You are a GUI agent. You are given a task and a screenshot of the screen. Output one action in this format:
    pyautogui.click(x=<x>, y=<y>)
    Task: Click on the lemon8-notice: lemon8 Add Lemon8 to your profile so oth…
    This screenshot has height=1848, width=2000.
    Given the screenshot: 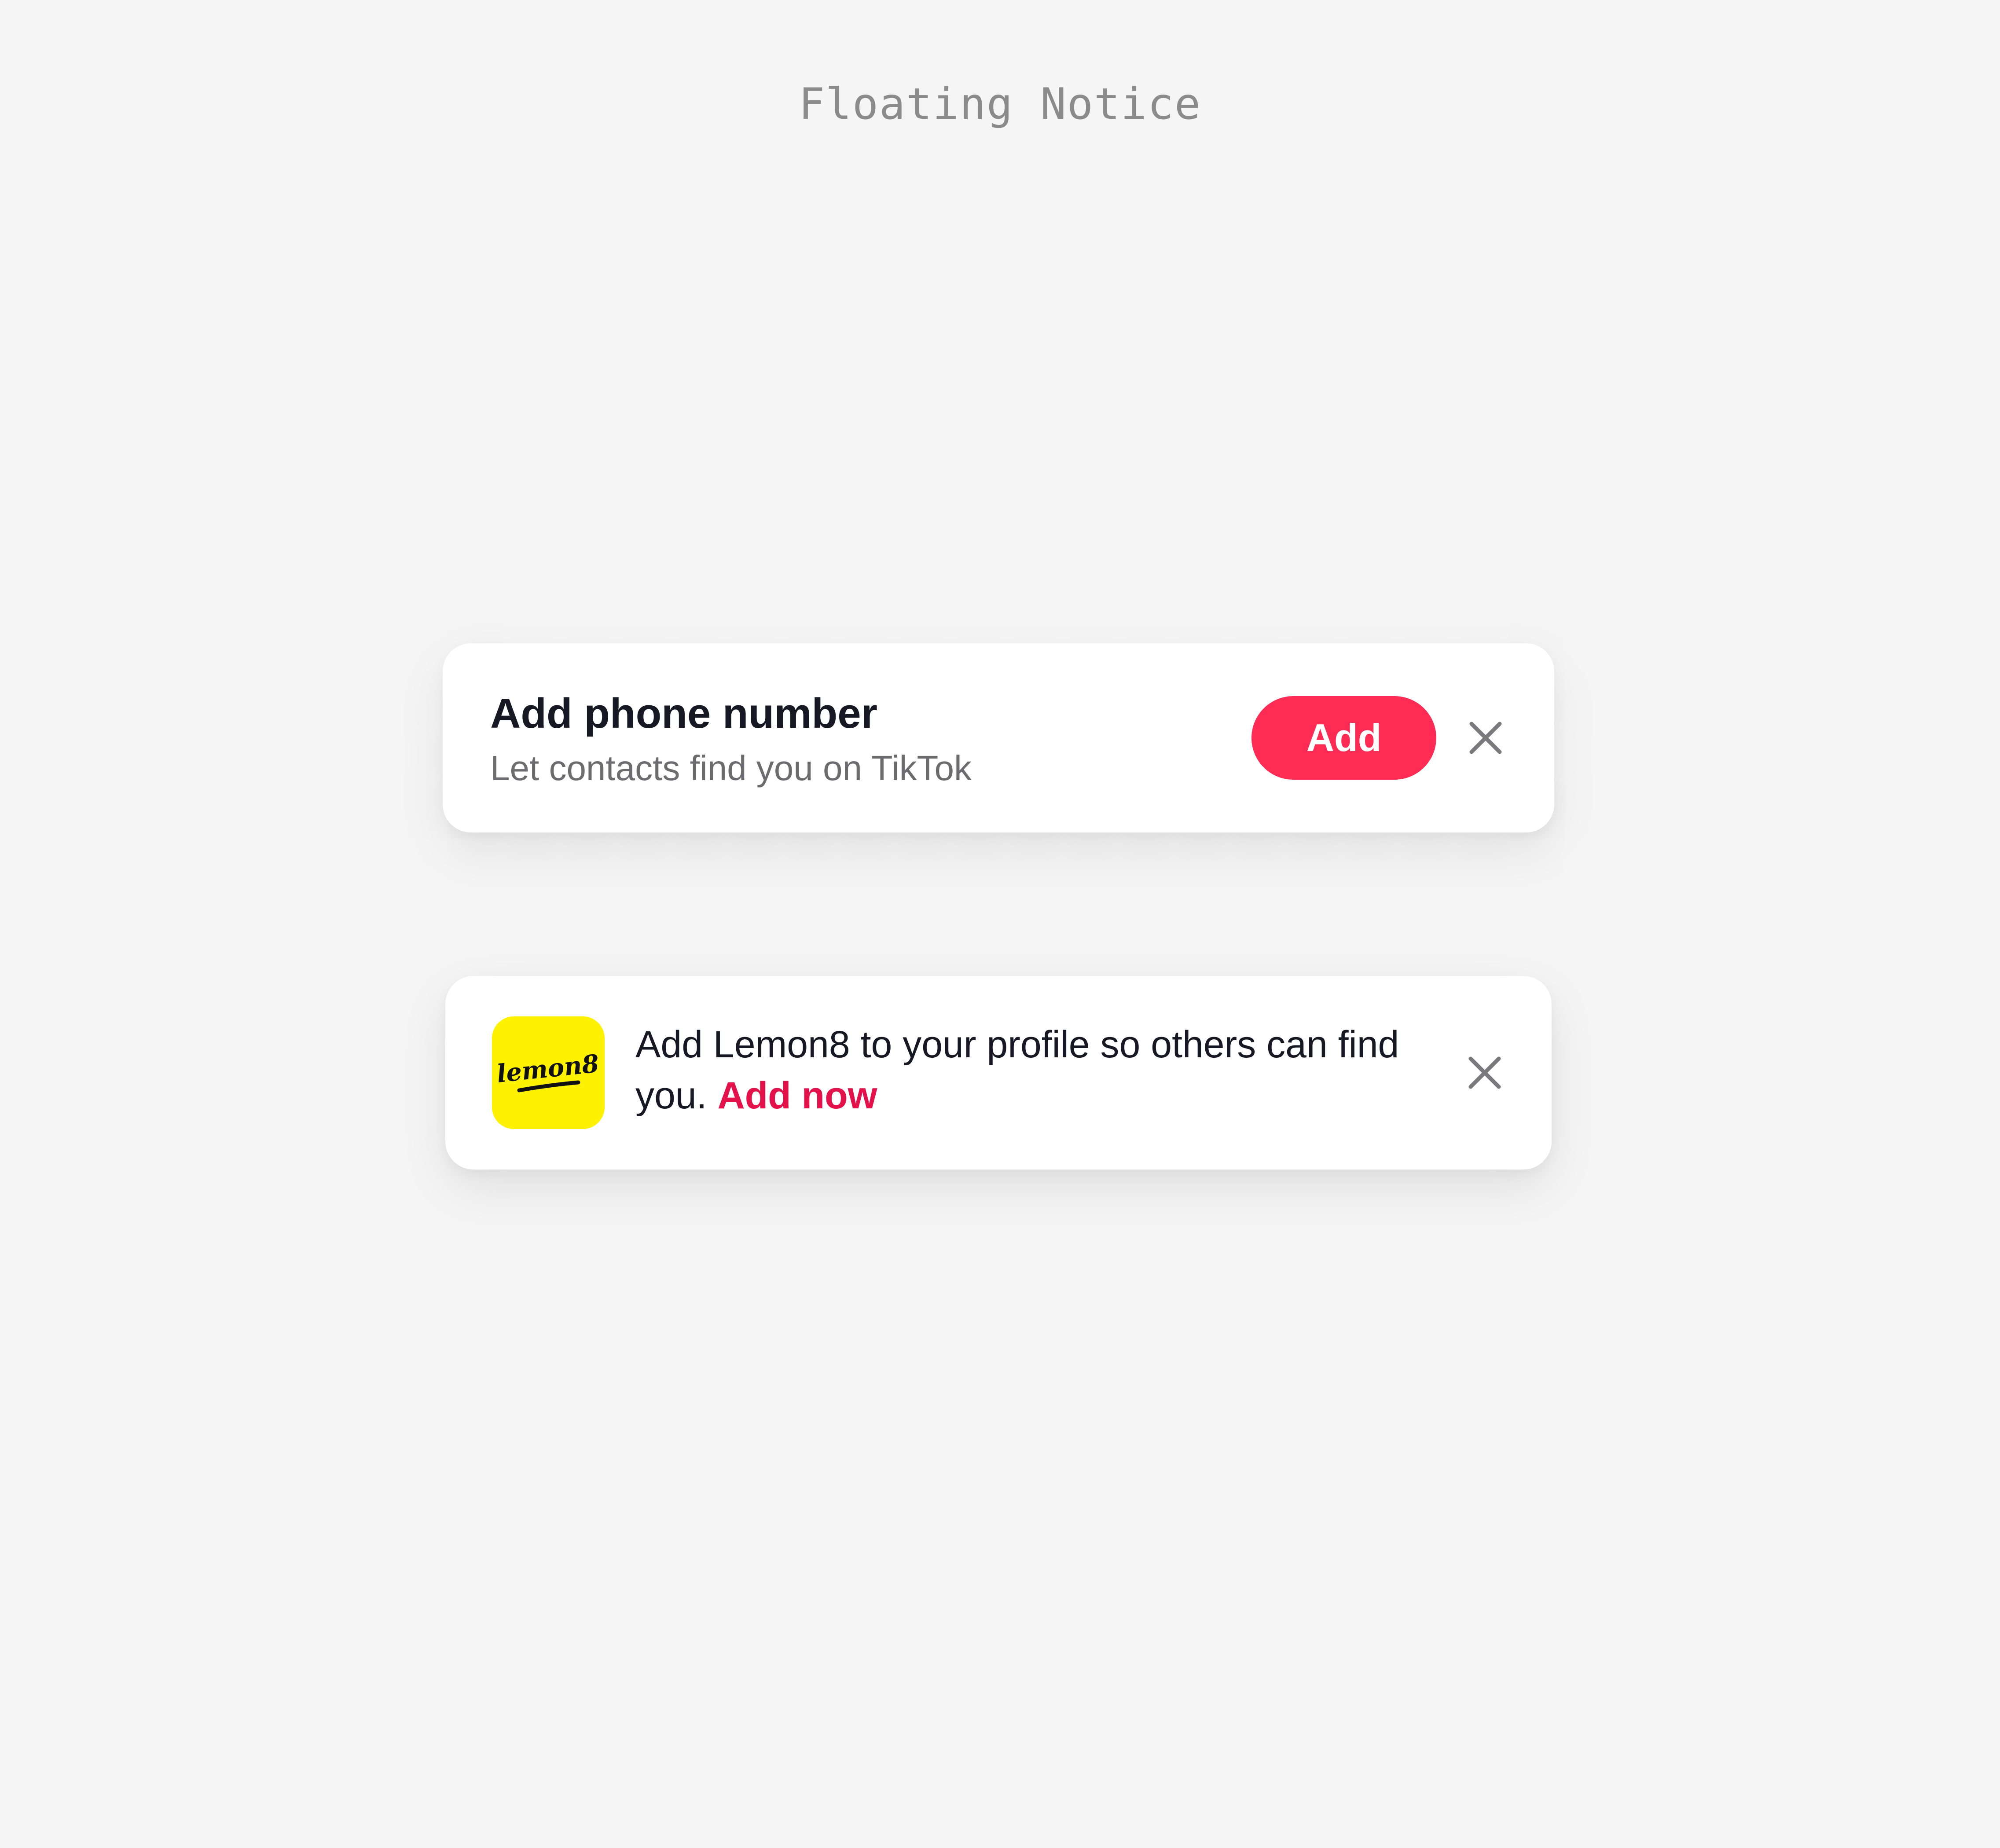 What is the action you would take?
    pyautogui.click(x=998, y=1073)
    